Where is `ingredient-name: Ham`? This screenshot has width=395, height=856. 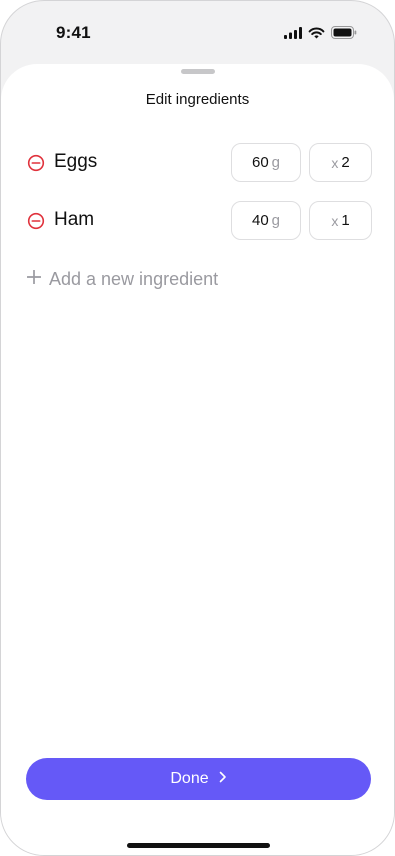
ingredient-name: Ham is located at coordinates (74, 219).